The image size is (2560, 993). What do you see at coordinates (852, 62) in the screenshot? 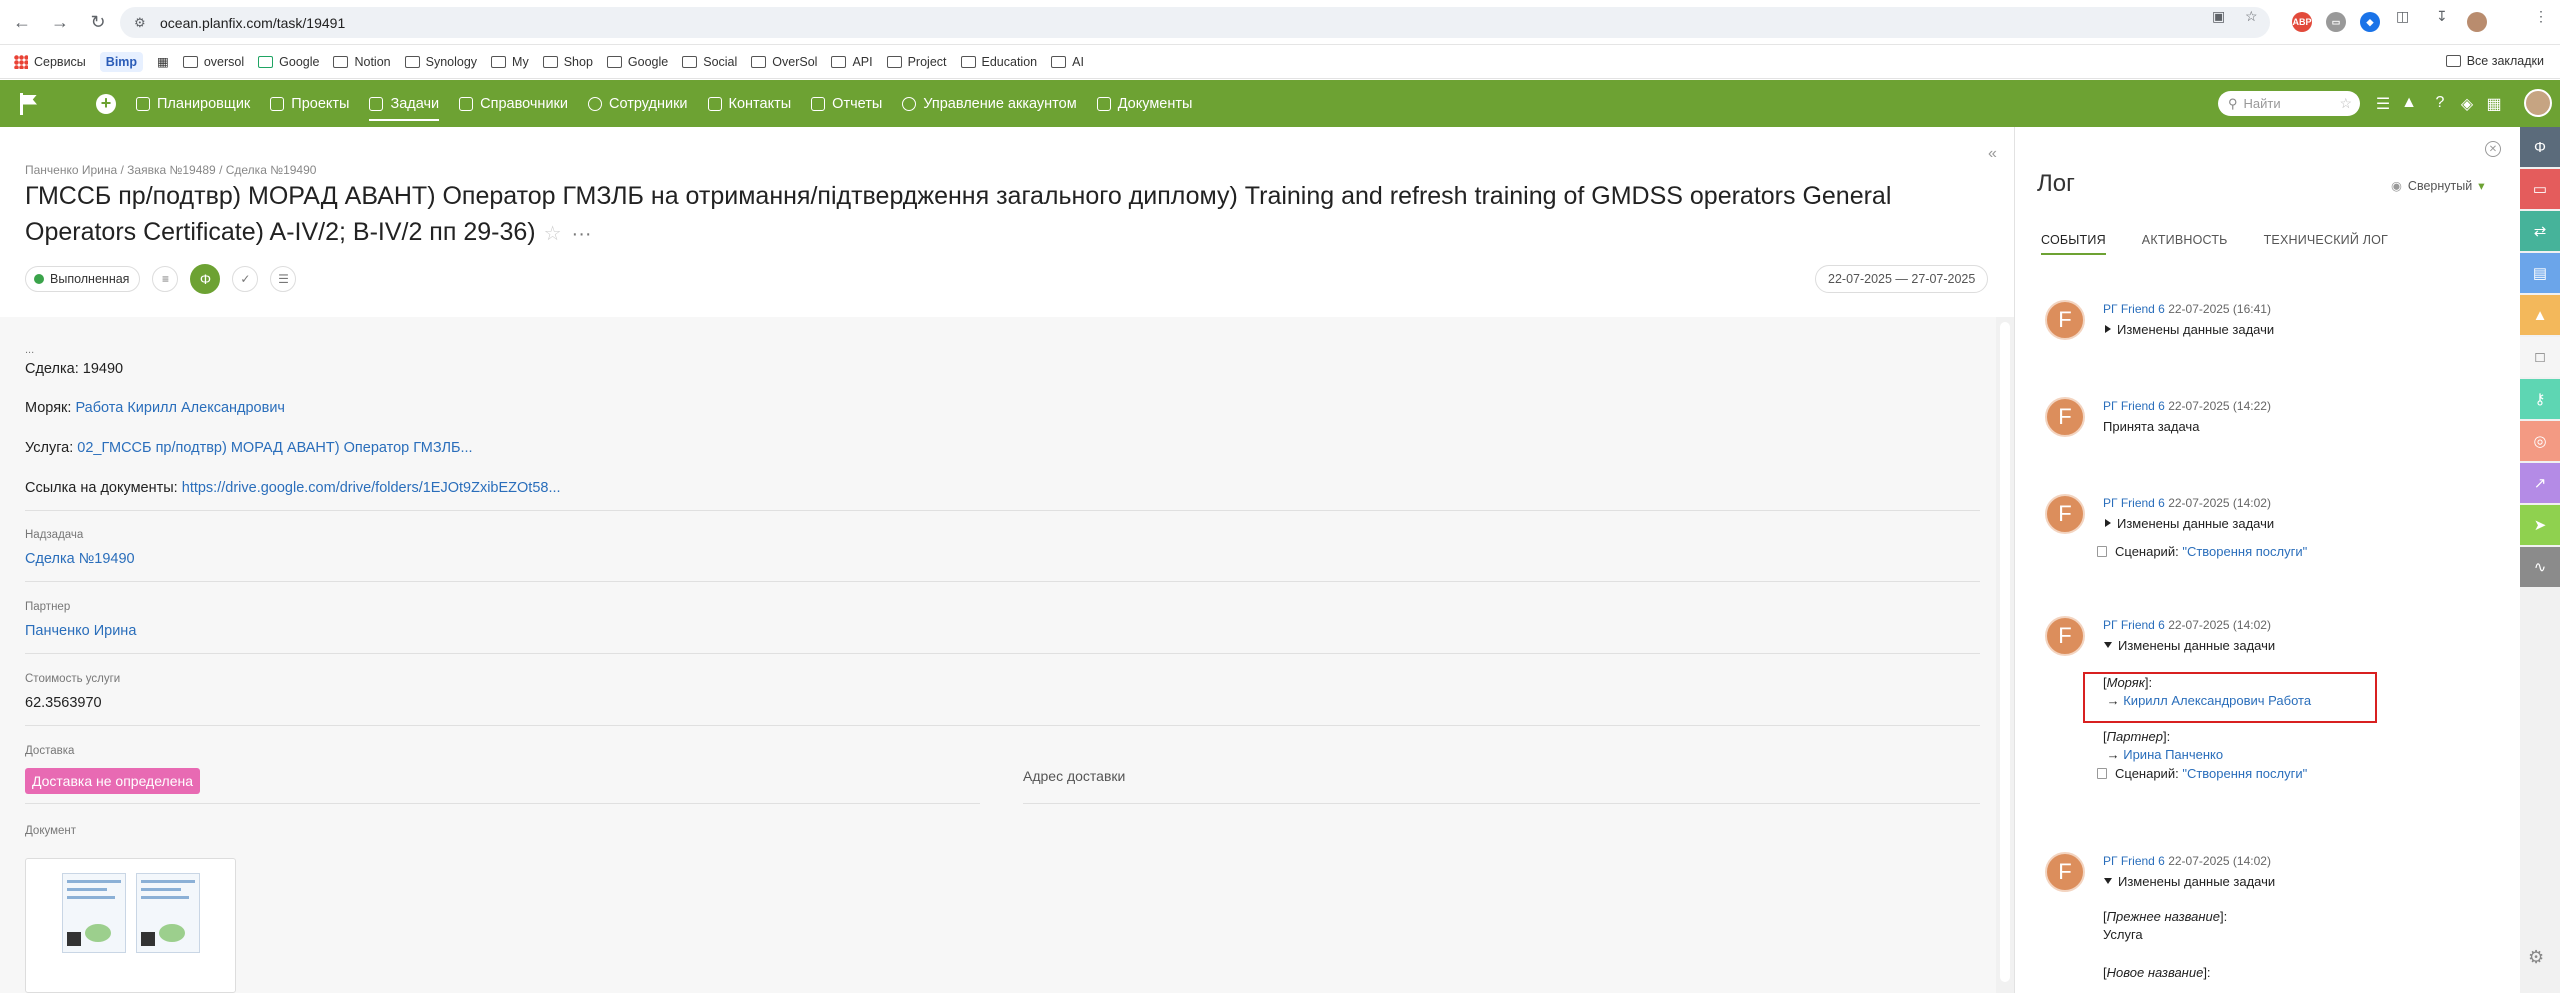
I see `bookmark-api: API` at bounding box center [852, 62].